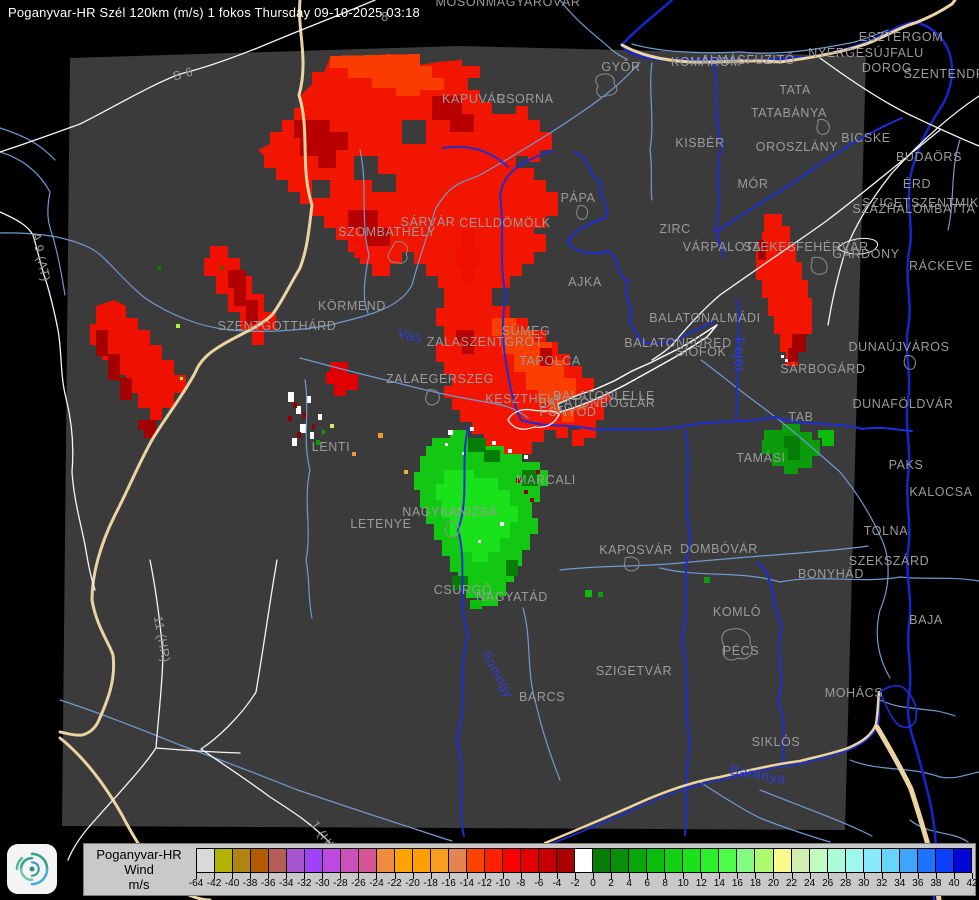 This screenshot has width=979, height=900. Describe the element at coordinates (882, 883) in the screenshot. I see `scale-tick-label: 32` at that location.